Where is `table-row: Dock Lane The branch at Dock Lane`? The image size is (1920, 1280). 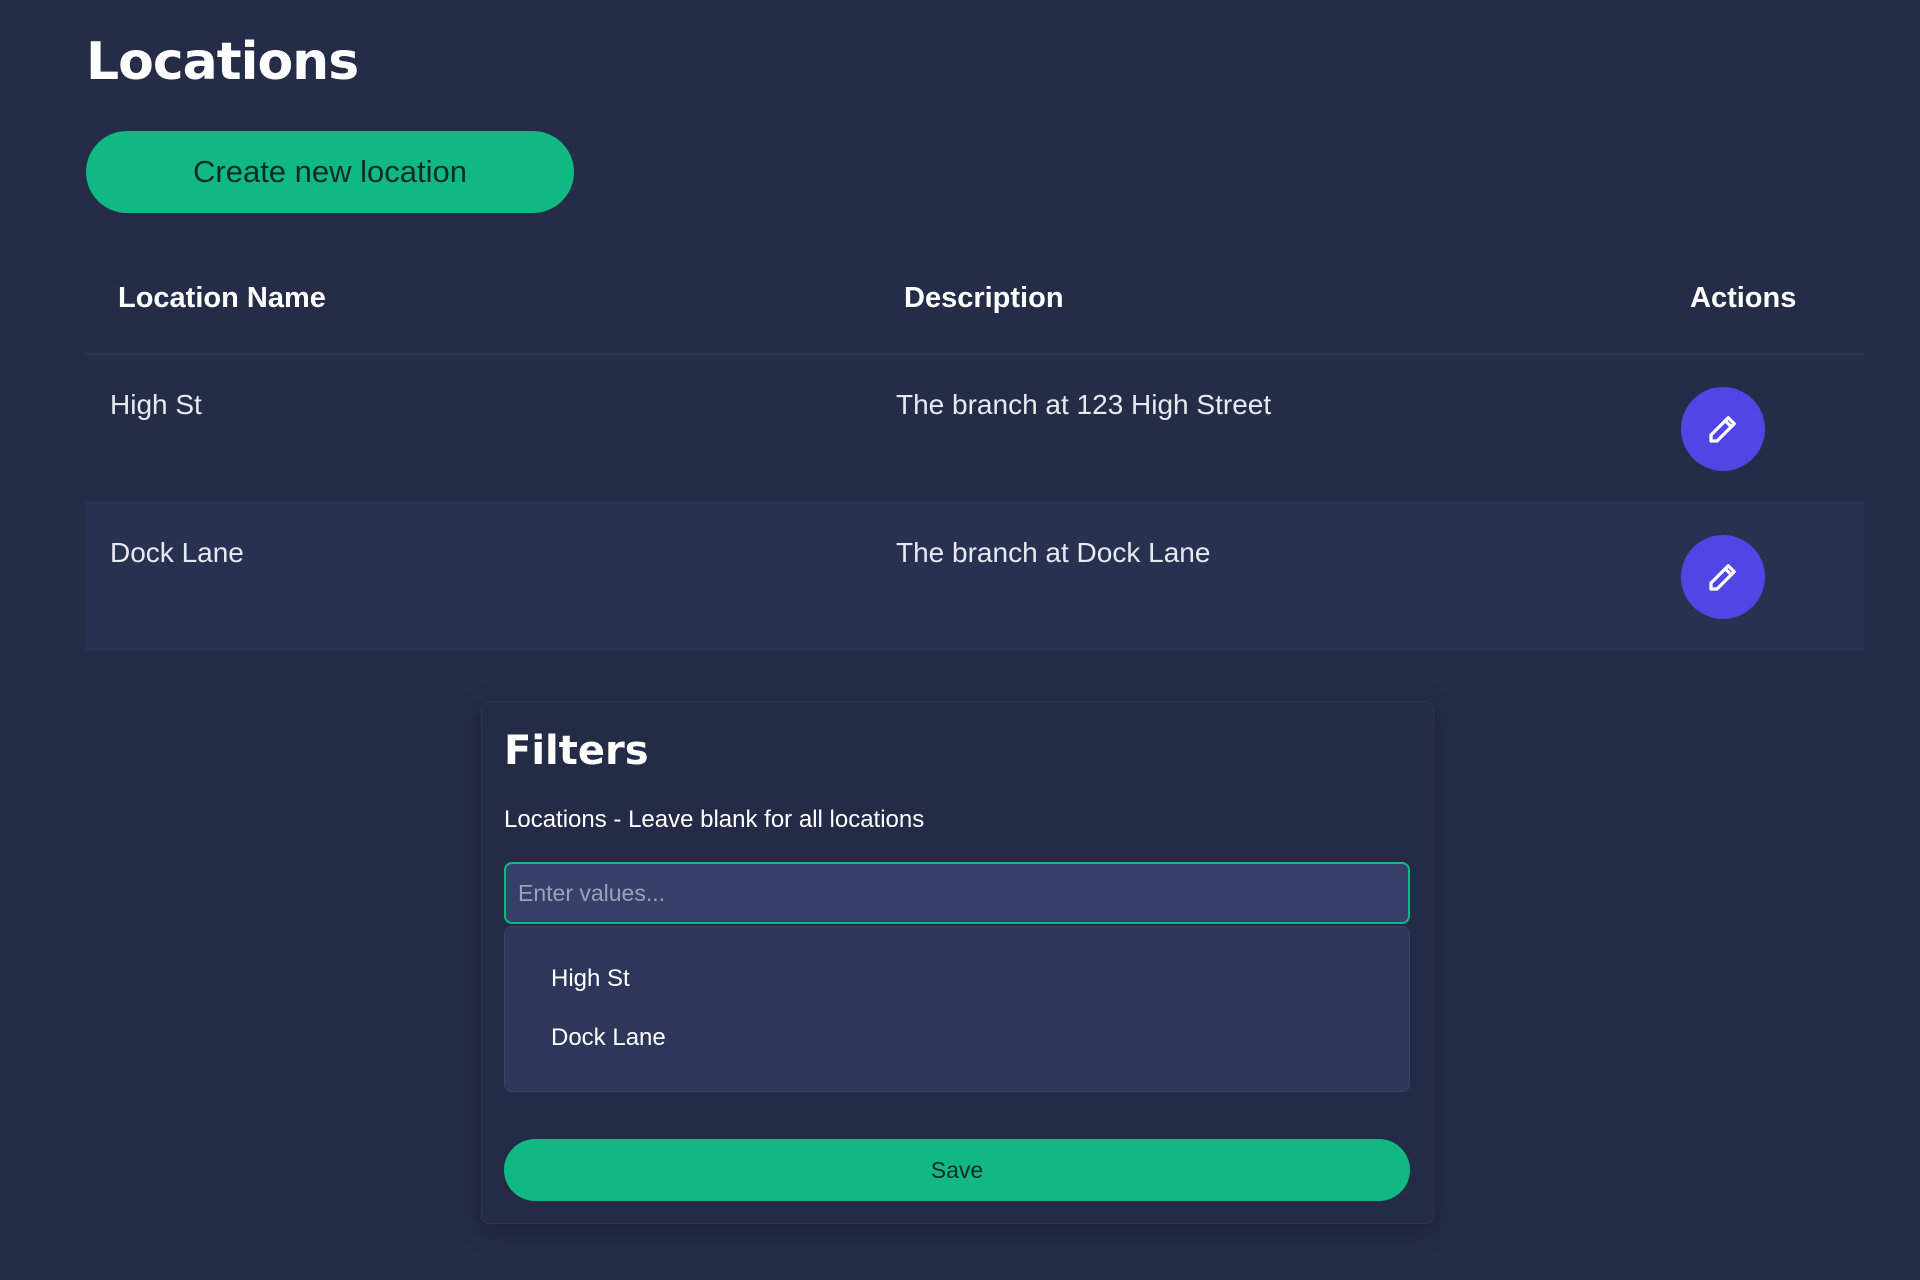 table-row: Dock Lane The branch at Dock Lane is located at coordinates (975, 577).